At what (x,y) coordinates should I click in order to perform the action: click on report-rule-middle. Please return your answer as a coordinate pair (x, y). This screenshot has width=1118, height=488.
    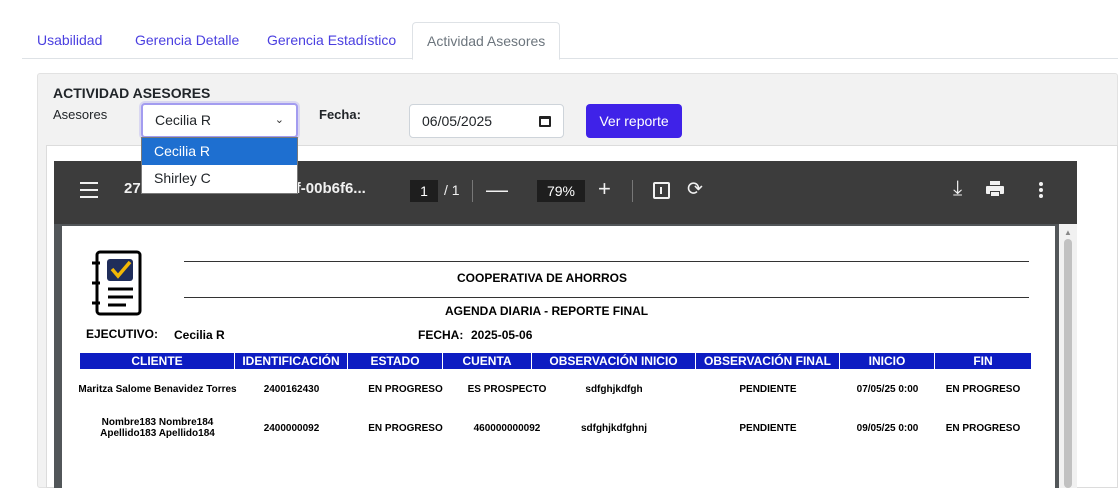
    Looking at the image, I should click on (606, 297).